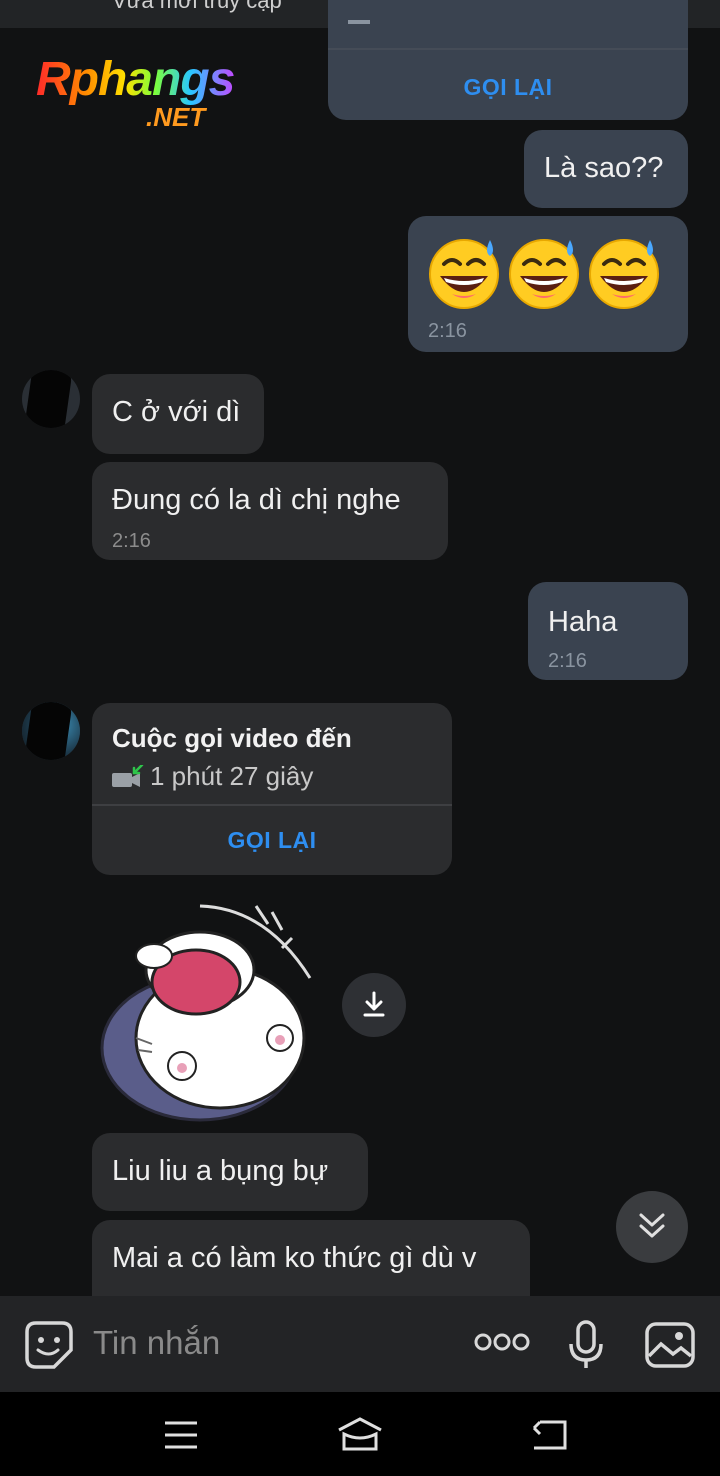  Describe the element at coordinates (176, 117) in the screenshot. I see `watermark-tld: .NET` at that location.